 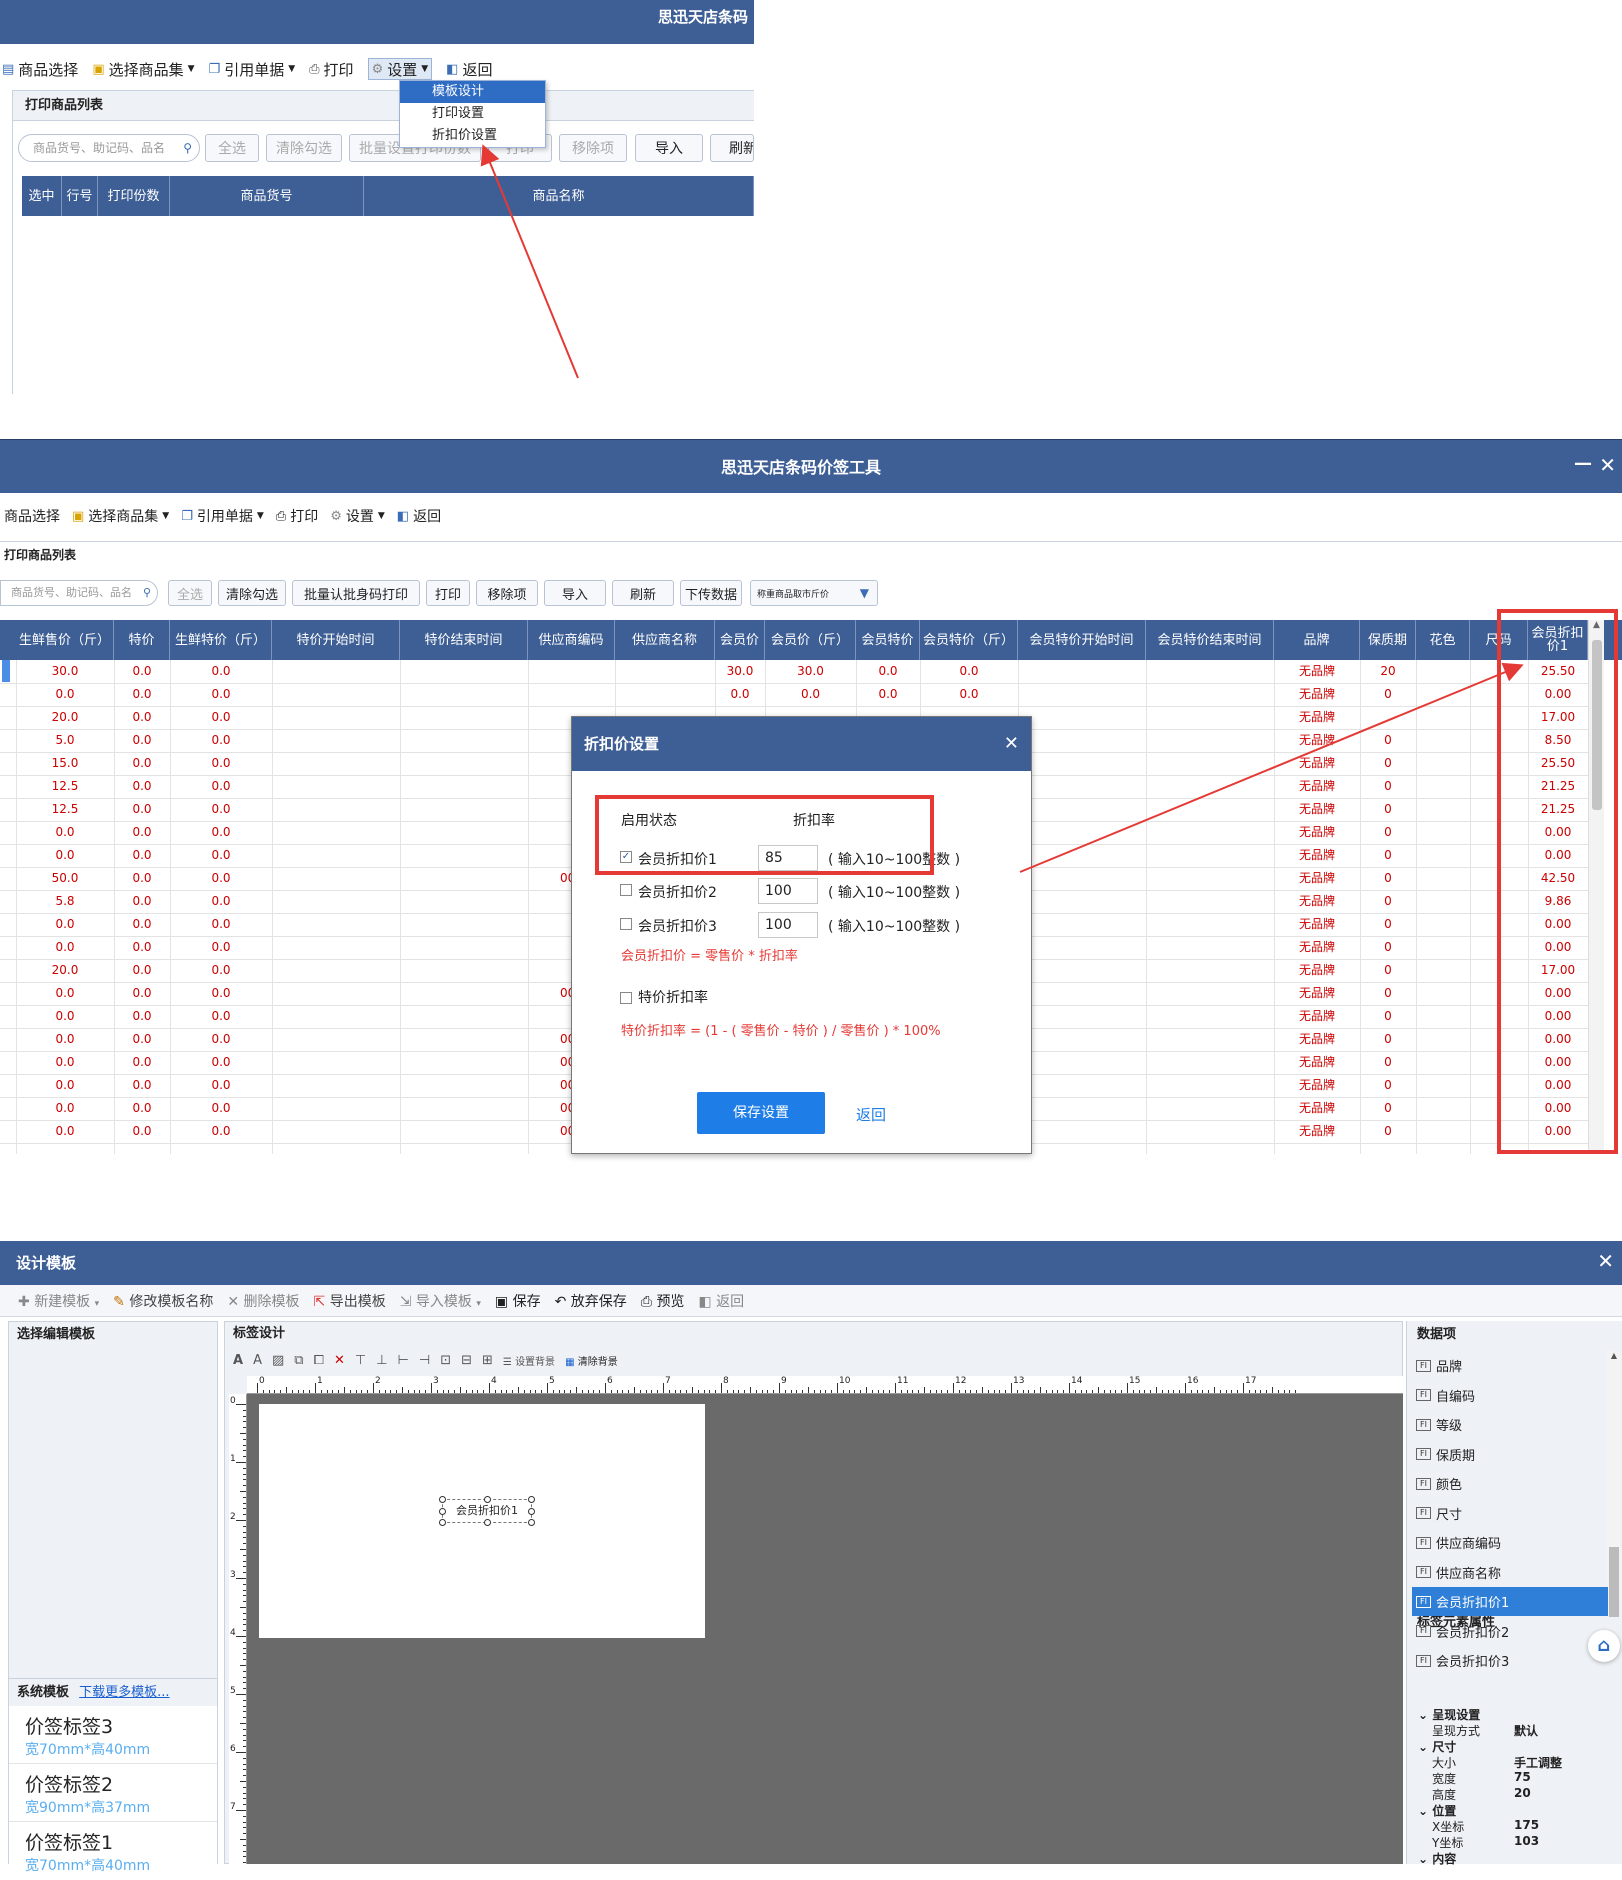 I want to click on label-element-member-discount-1: 会员折扣价1, so click(x=487, y=1511).